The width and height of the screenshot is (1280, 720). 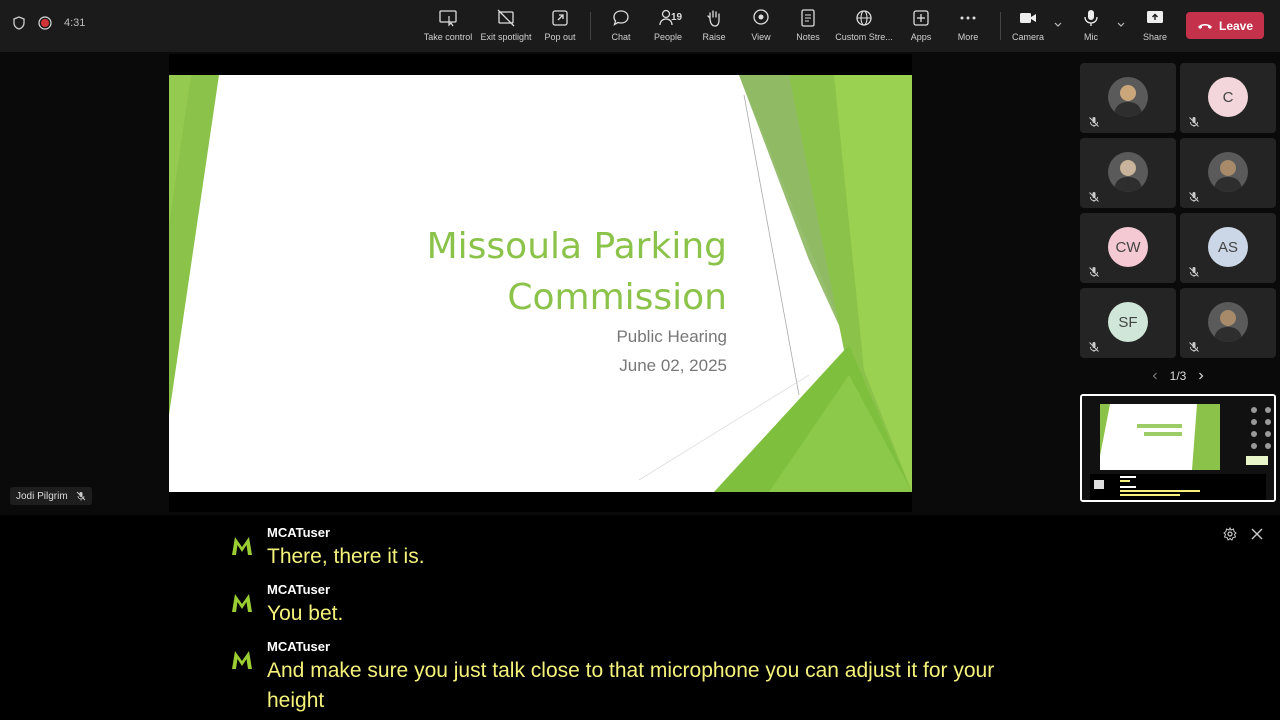 I want to click on participant-initials-avatar: C, so click(x=1228, y=97).